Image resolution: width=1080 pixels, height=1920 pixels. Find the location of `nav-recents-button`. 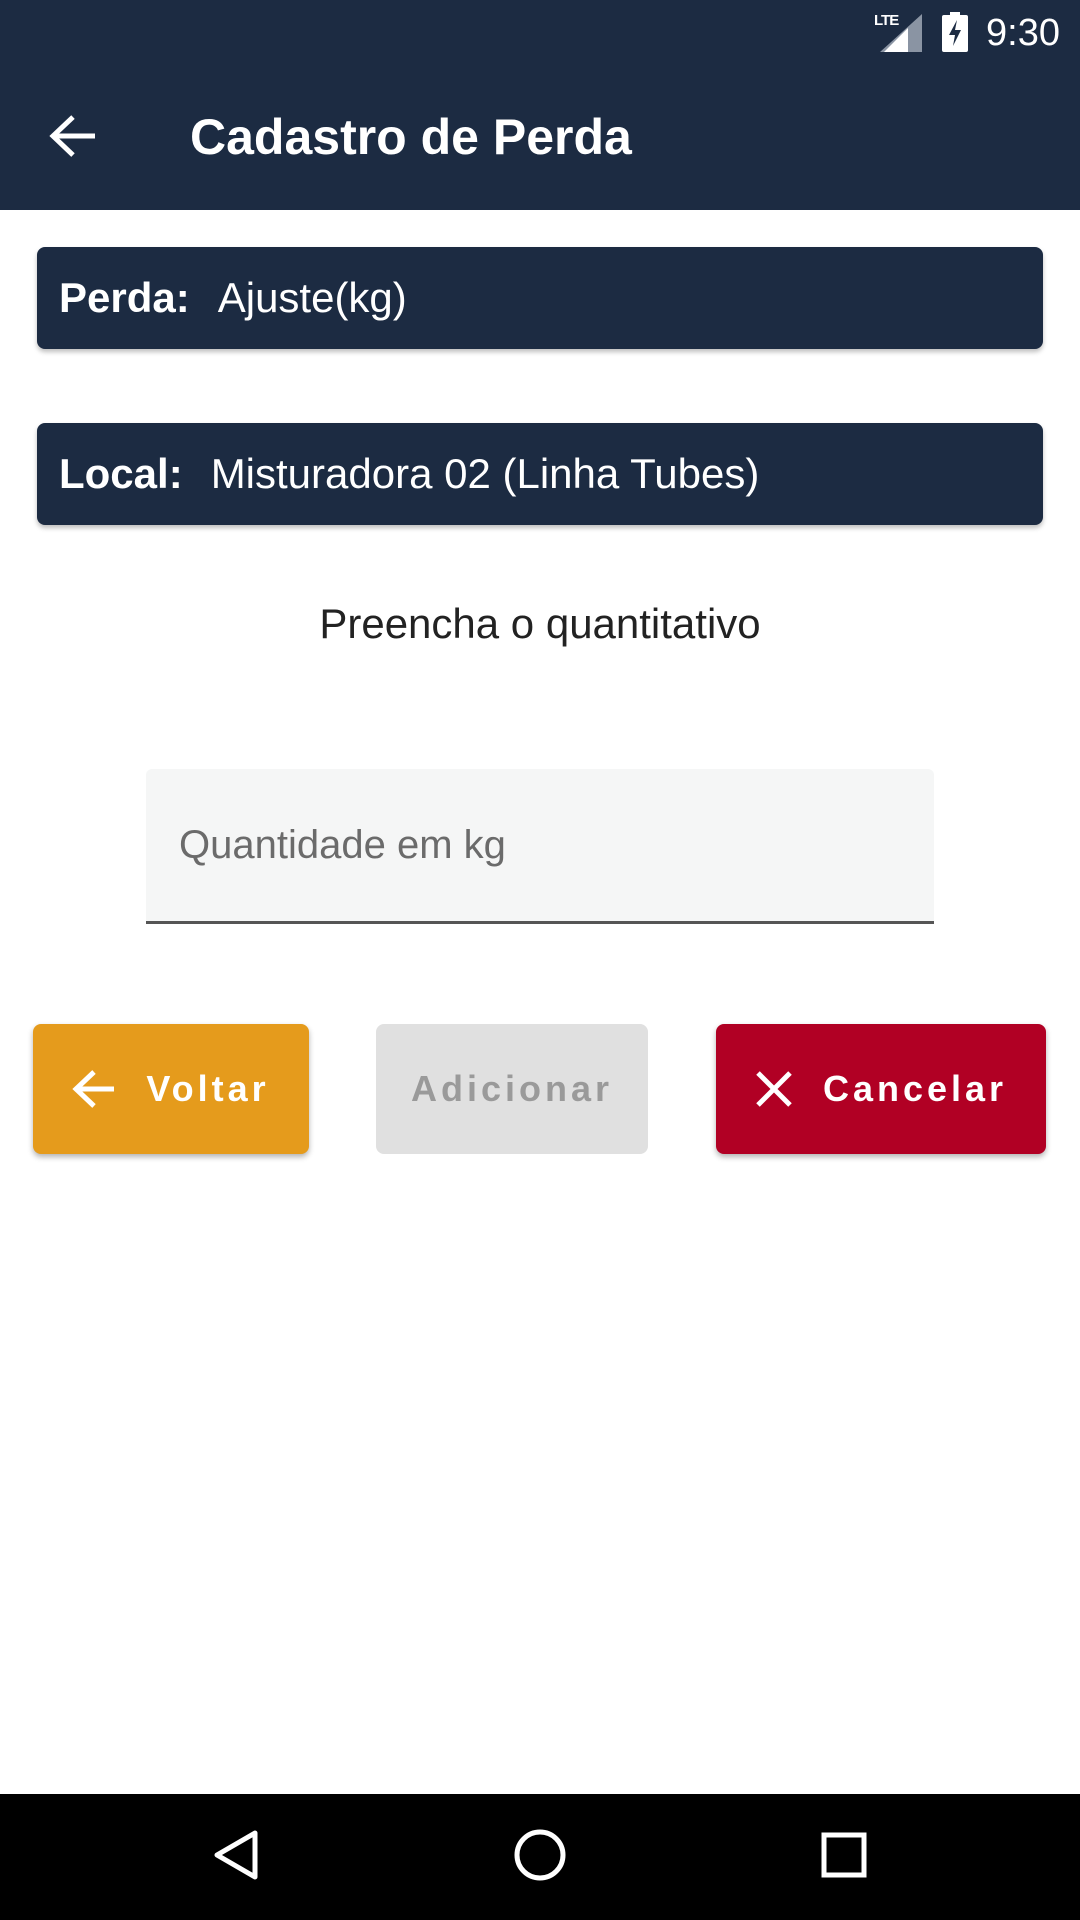

nav-recents-button is located at coordinates (844, 1857).